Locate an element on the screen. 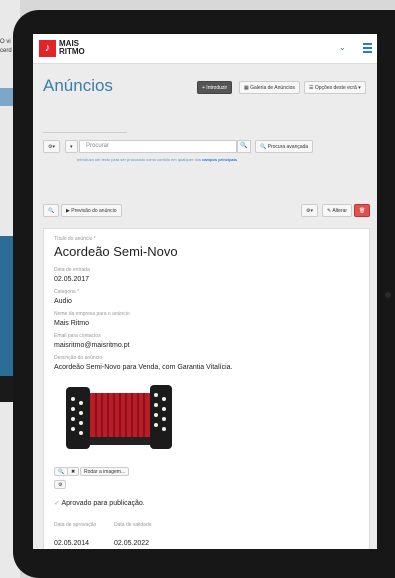 The image size is (395, 578). field-value: 02.05.2014 is located at coordinates (72, 543).